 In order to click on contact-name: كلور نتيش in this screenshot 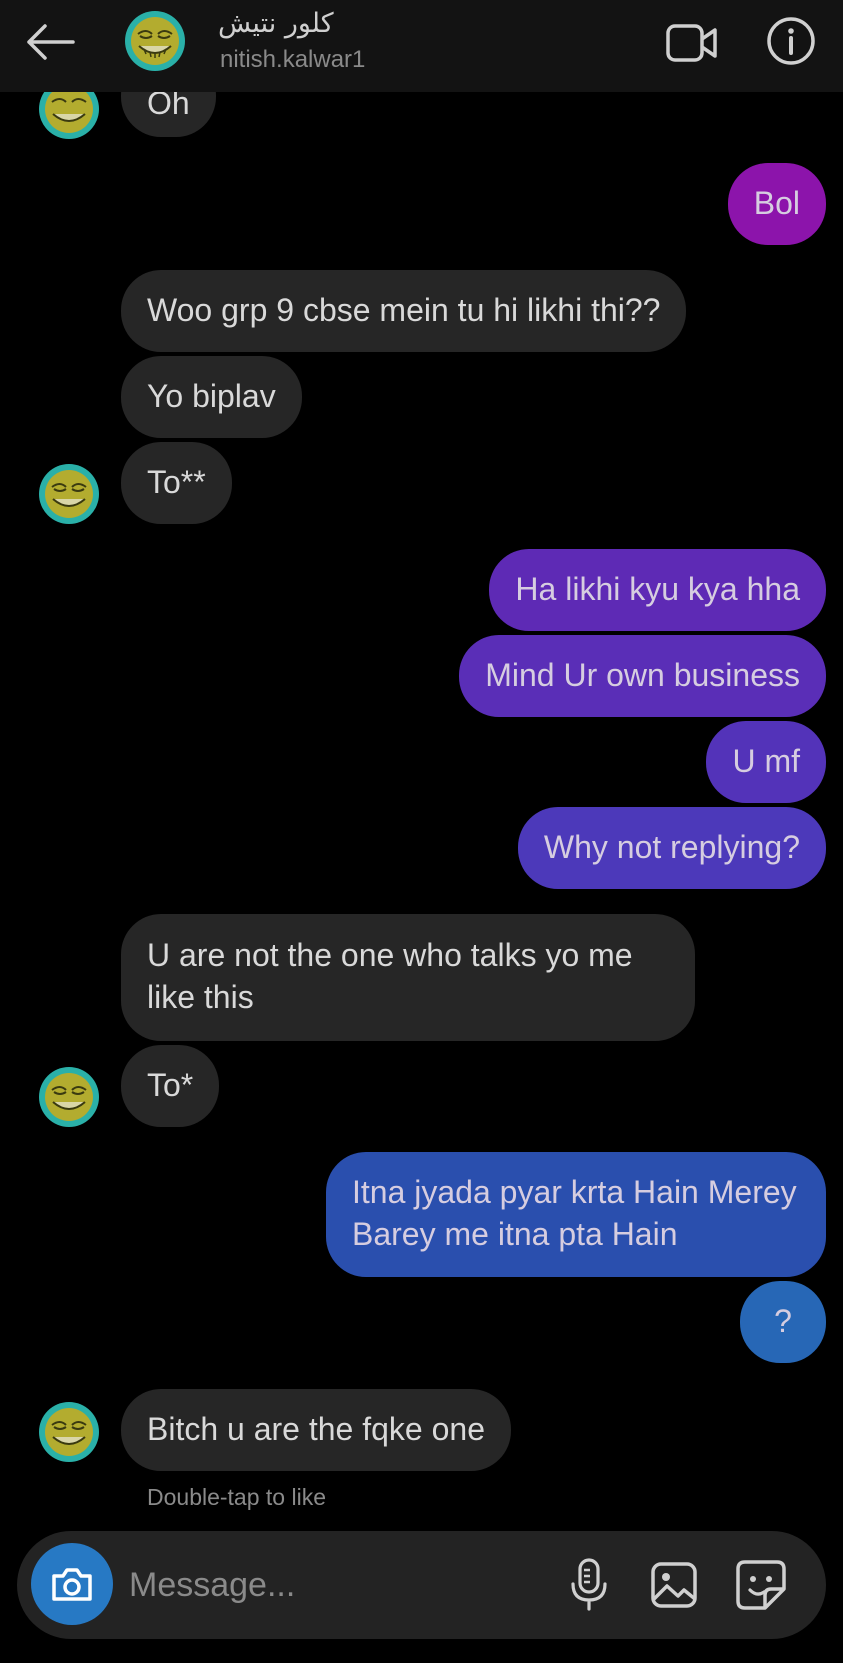, I will do `click(276, 23)`.